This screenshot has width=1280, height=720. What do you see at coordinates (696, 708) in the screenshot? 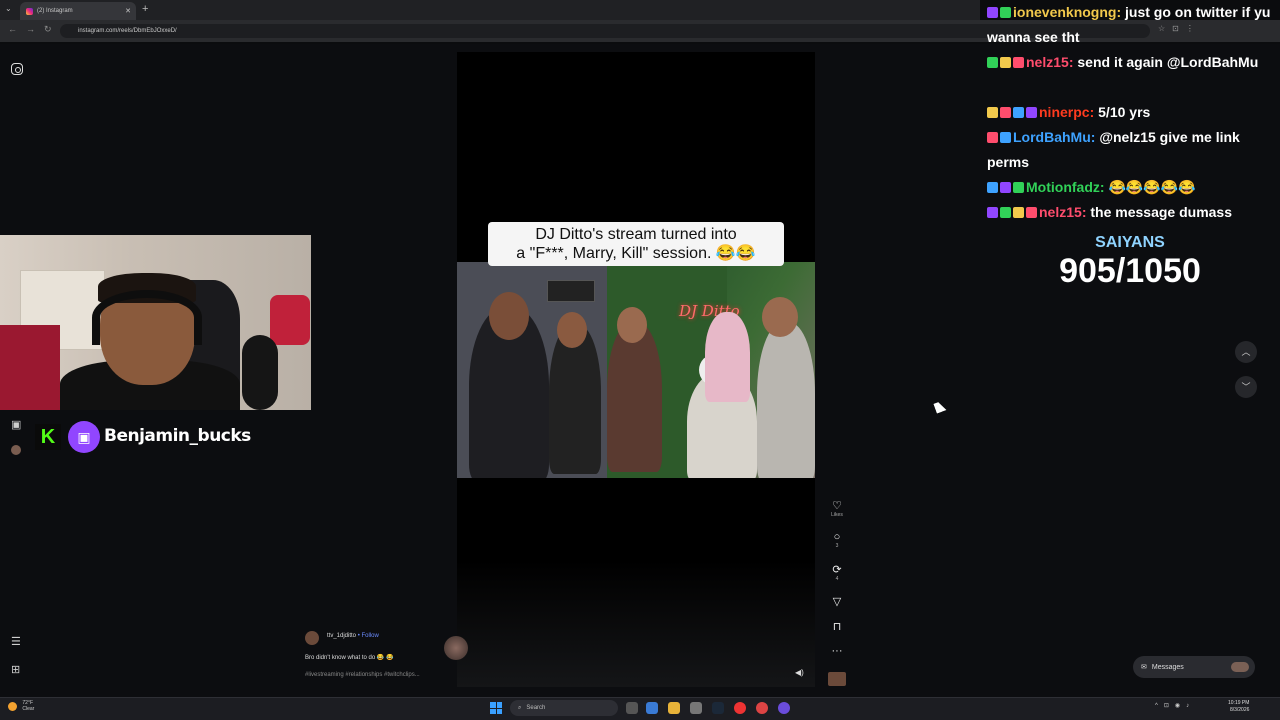
I see `settings-icon` at bounding box center [696, 708].